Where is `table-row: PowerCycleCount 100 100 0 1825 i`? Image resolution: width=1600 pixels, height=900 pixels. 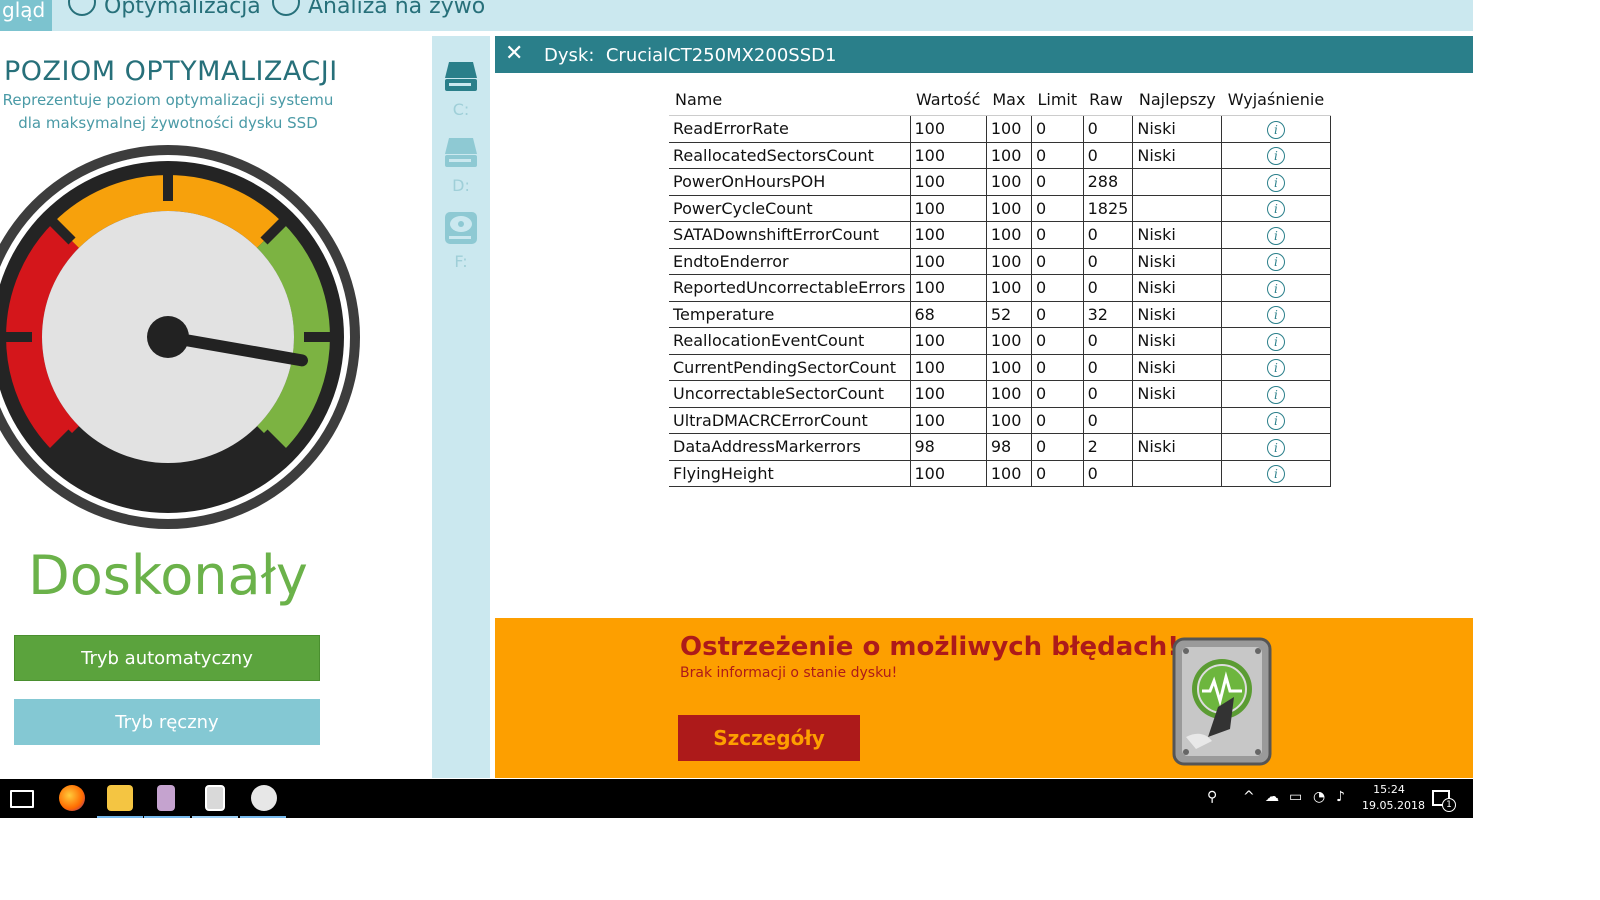 table-row: PowerCycleCount 100 100 0 1825 i is located at coordinates (1000, 208).